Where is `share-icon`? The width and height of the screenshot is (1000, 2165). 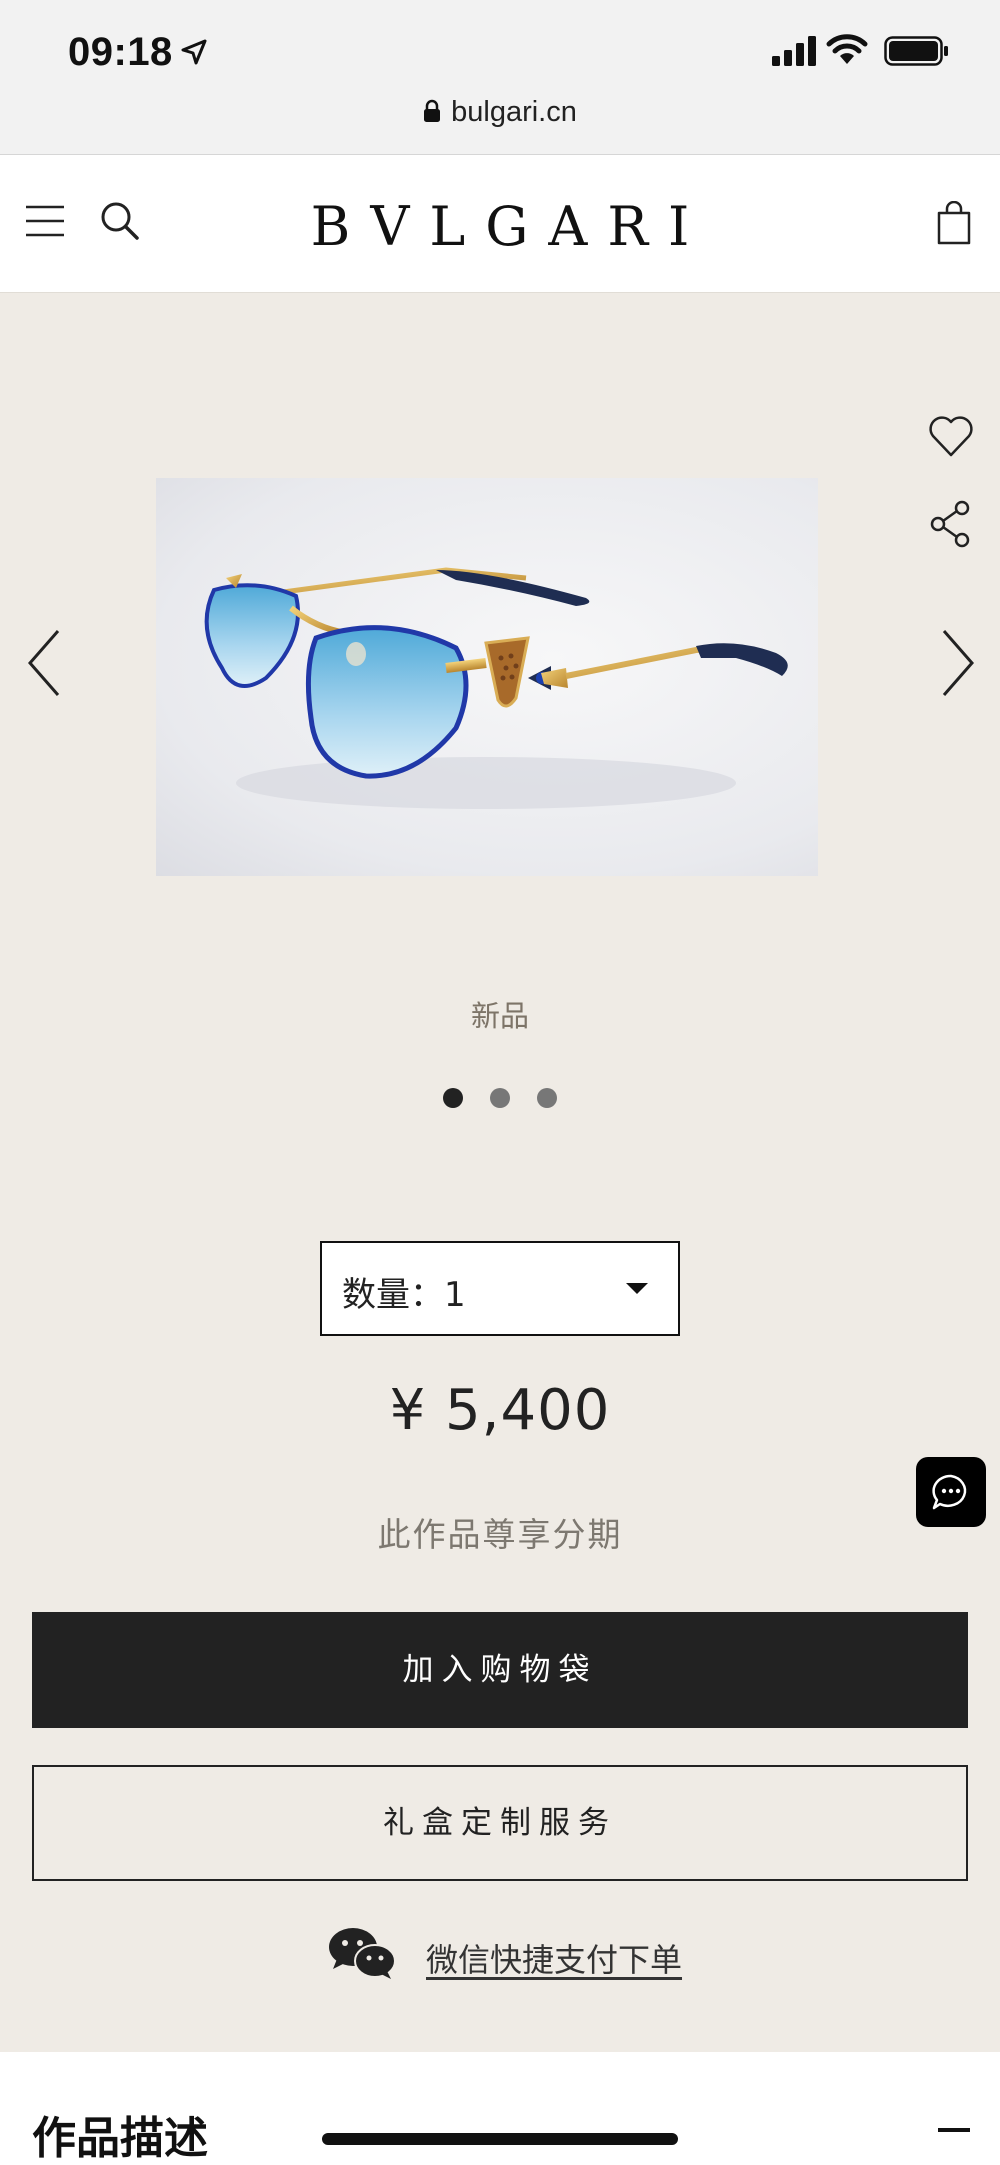 share-icon is located at coordinates (951, 524).